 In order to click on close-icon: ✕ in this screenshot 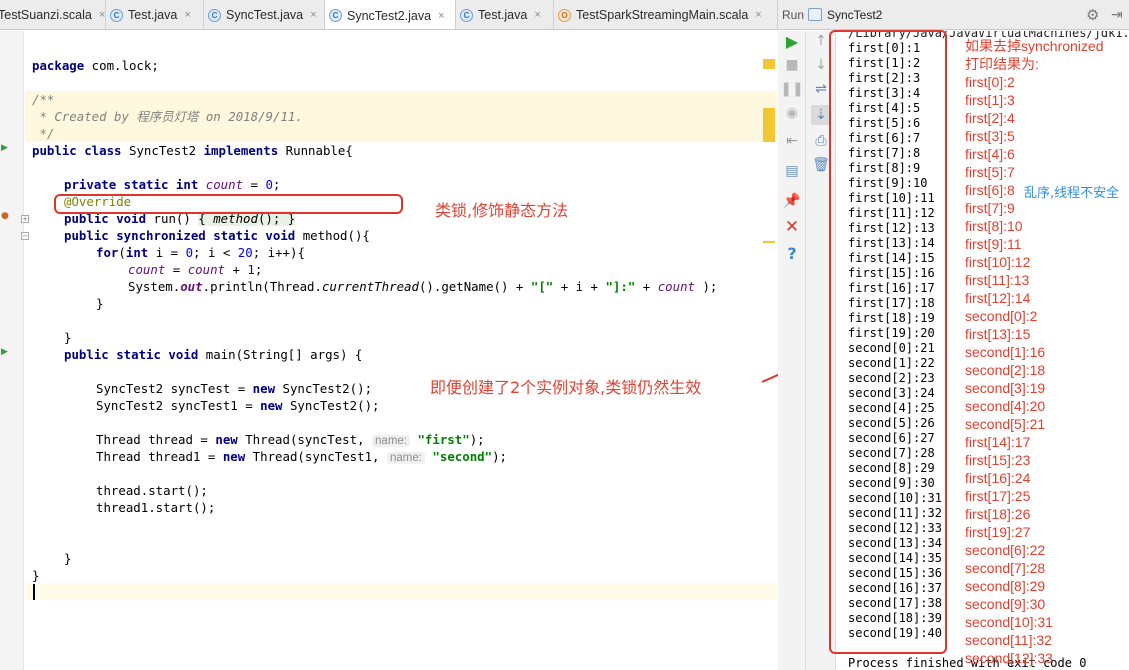, I will do `click(792, 227)`.